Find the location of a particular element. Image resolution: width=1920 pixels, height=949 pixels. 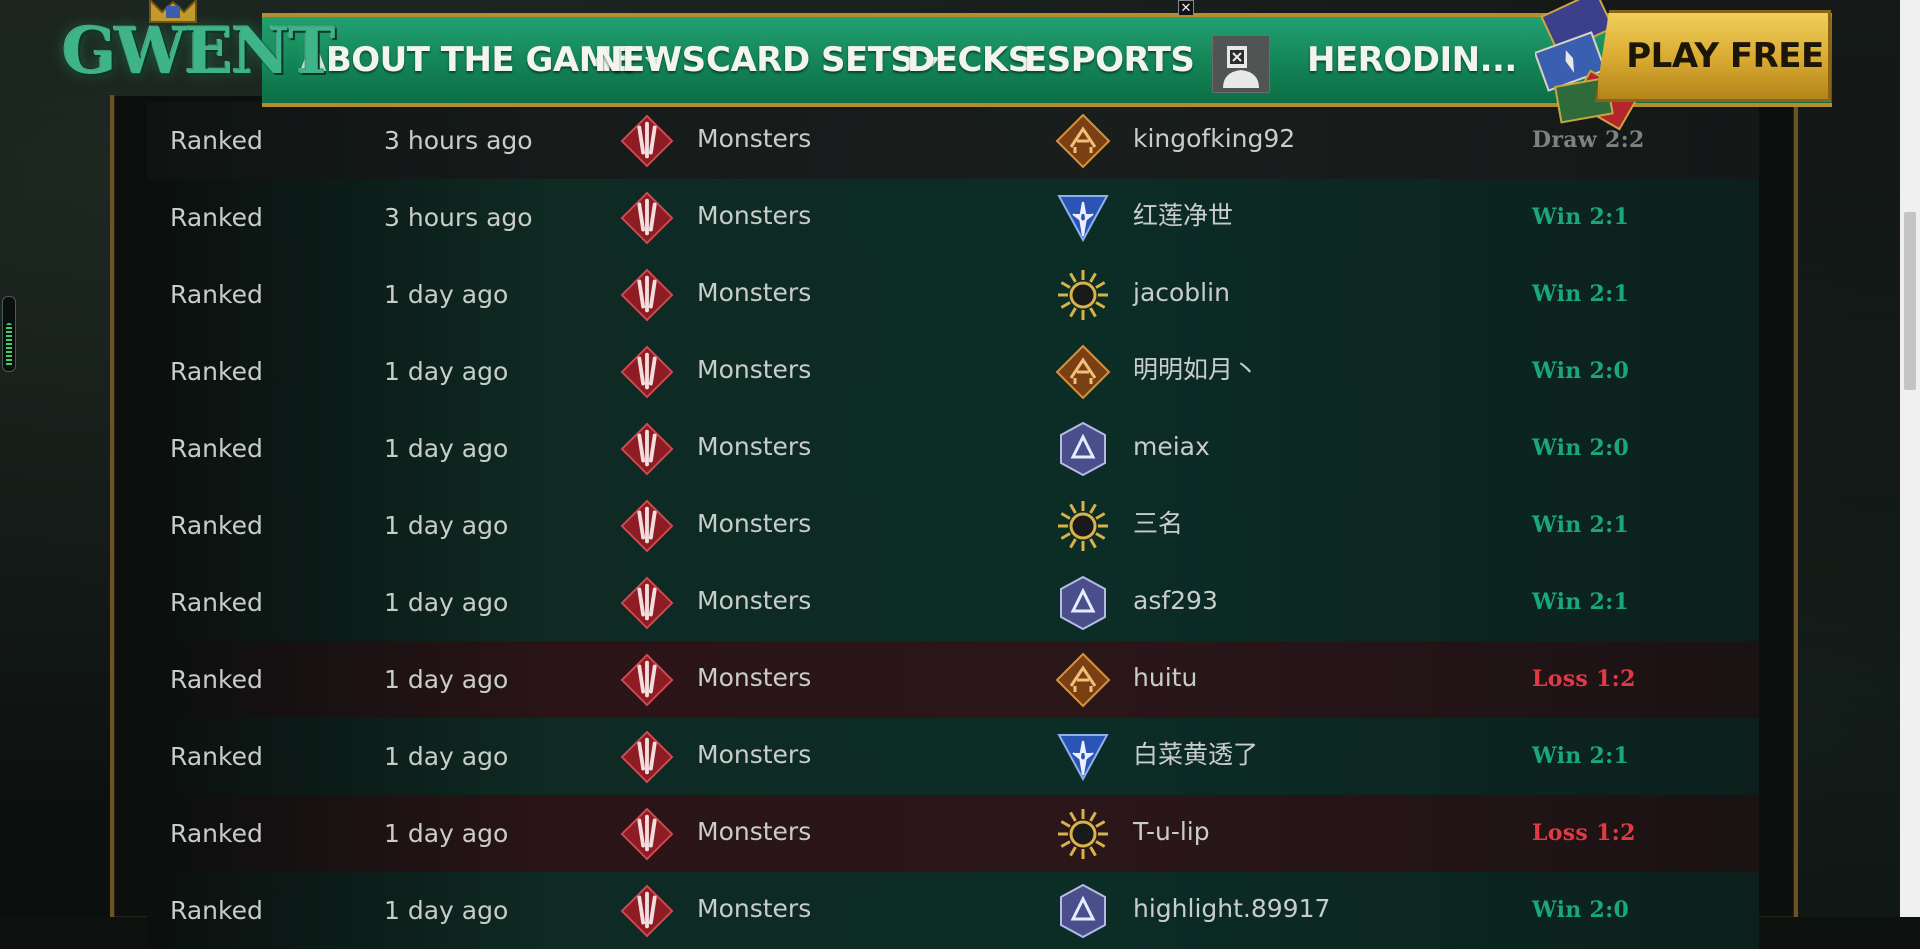

side-progress-fill is located at coordinates (9, 345).